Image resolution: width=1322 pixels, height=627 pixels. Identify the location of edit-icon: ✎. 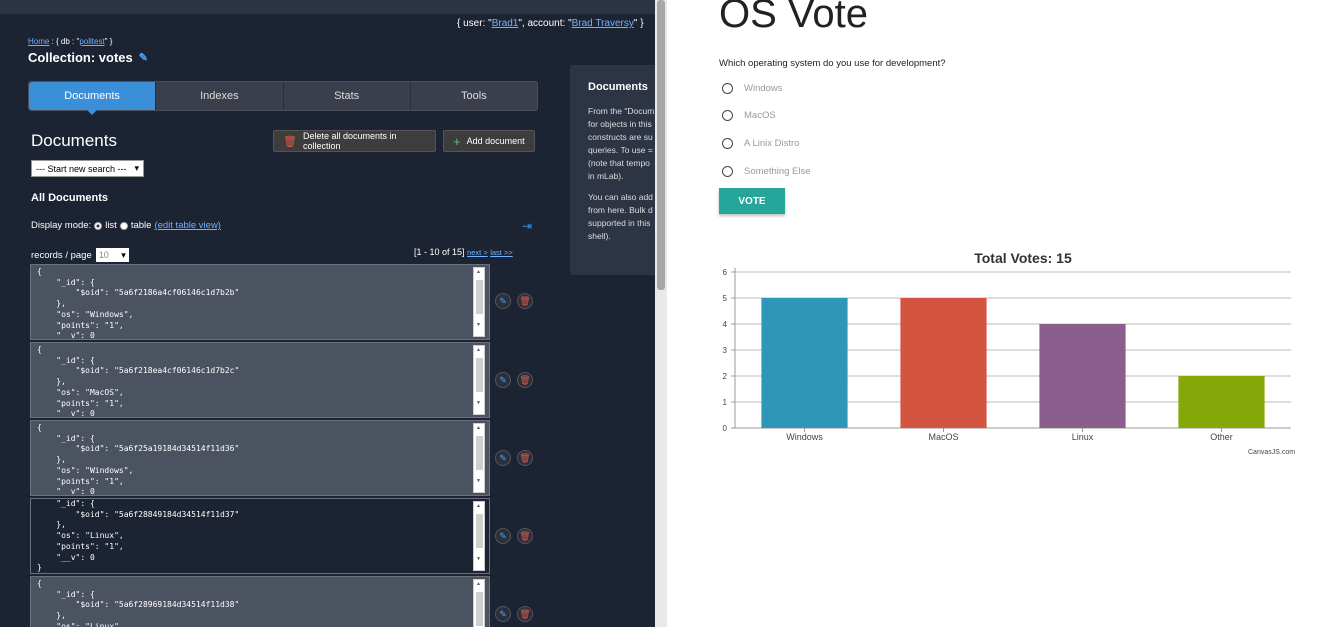
(145, 58).